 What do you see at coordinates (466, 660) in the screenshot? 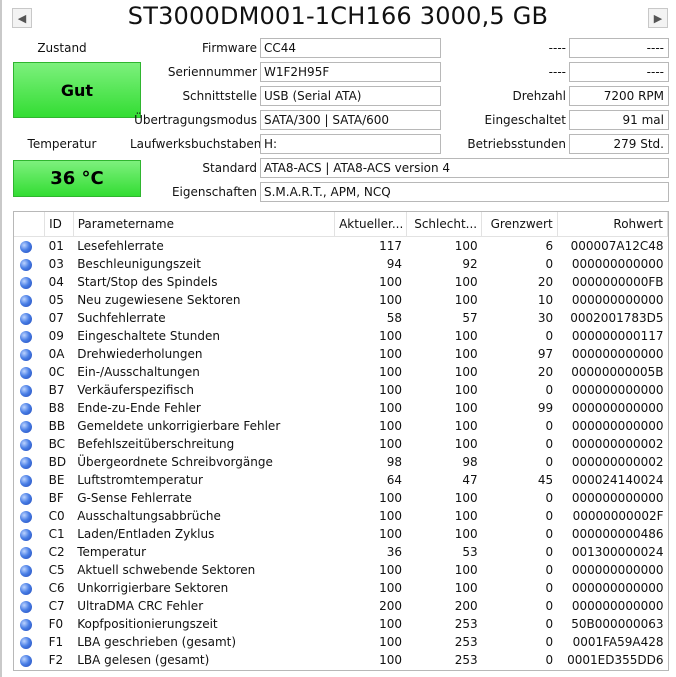
I see `worst-value: 253` at bounding box center [466, 660].